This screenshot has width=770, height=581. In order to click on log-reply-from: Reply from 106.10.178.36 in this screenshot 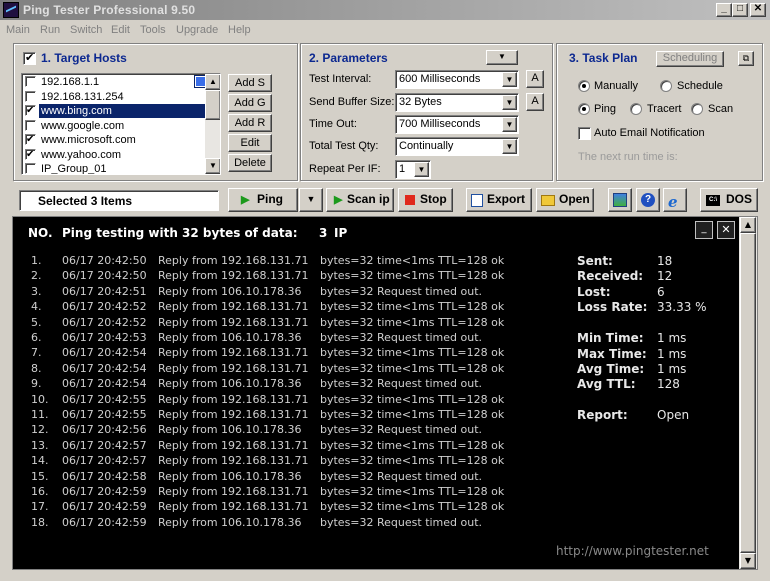, I will do `click(230, 337)`.